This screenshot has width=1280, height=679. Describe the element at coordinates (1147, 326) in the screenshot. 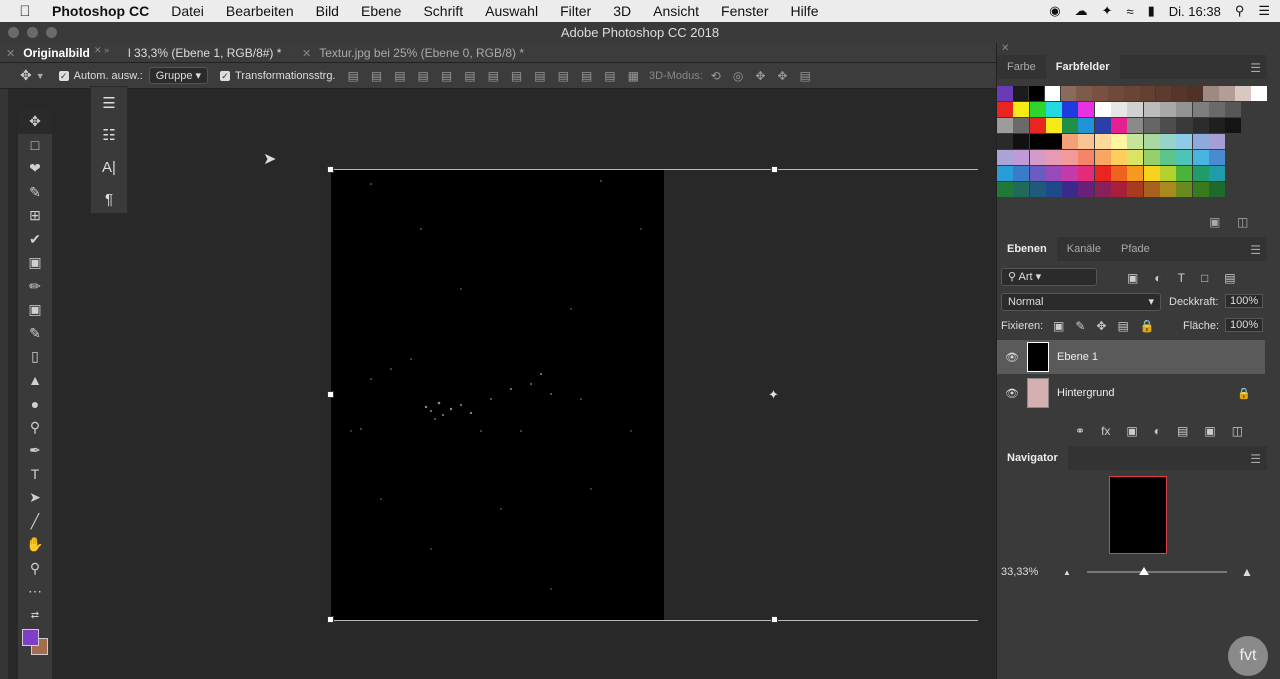

I see `lock-all-icon: 🔒` at that location.